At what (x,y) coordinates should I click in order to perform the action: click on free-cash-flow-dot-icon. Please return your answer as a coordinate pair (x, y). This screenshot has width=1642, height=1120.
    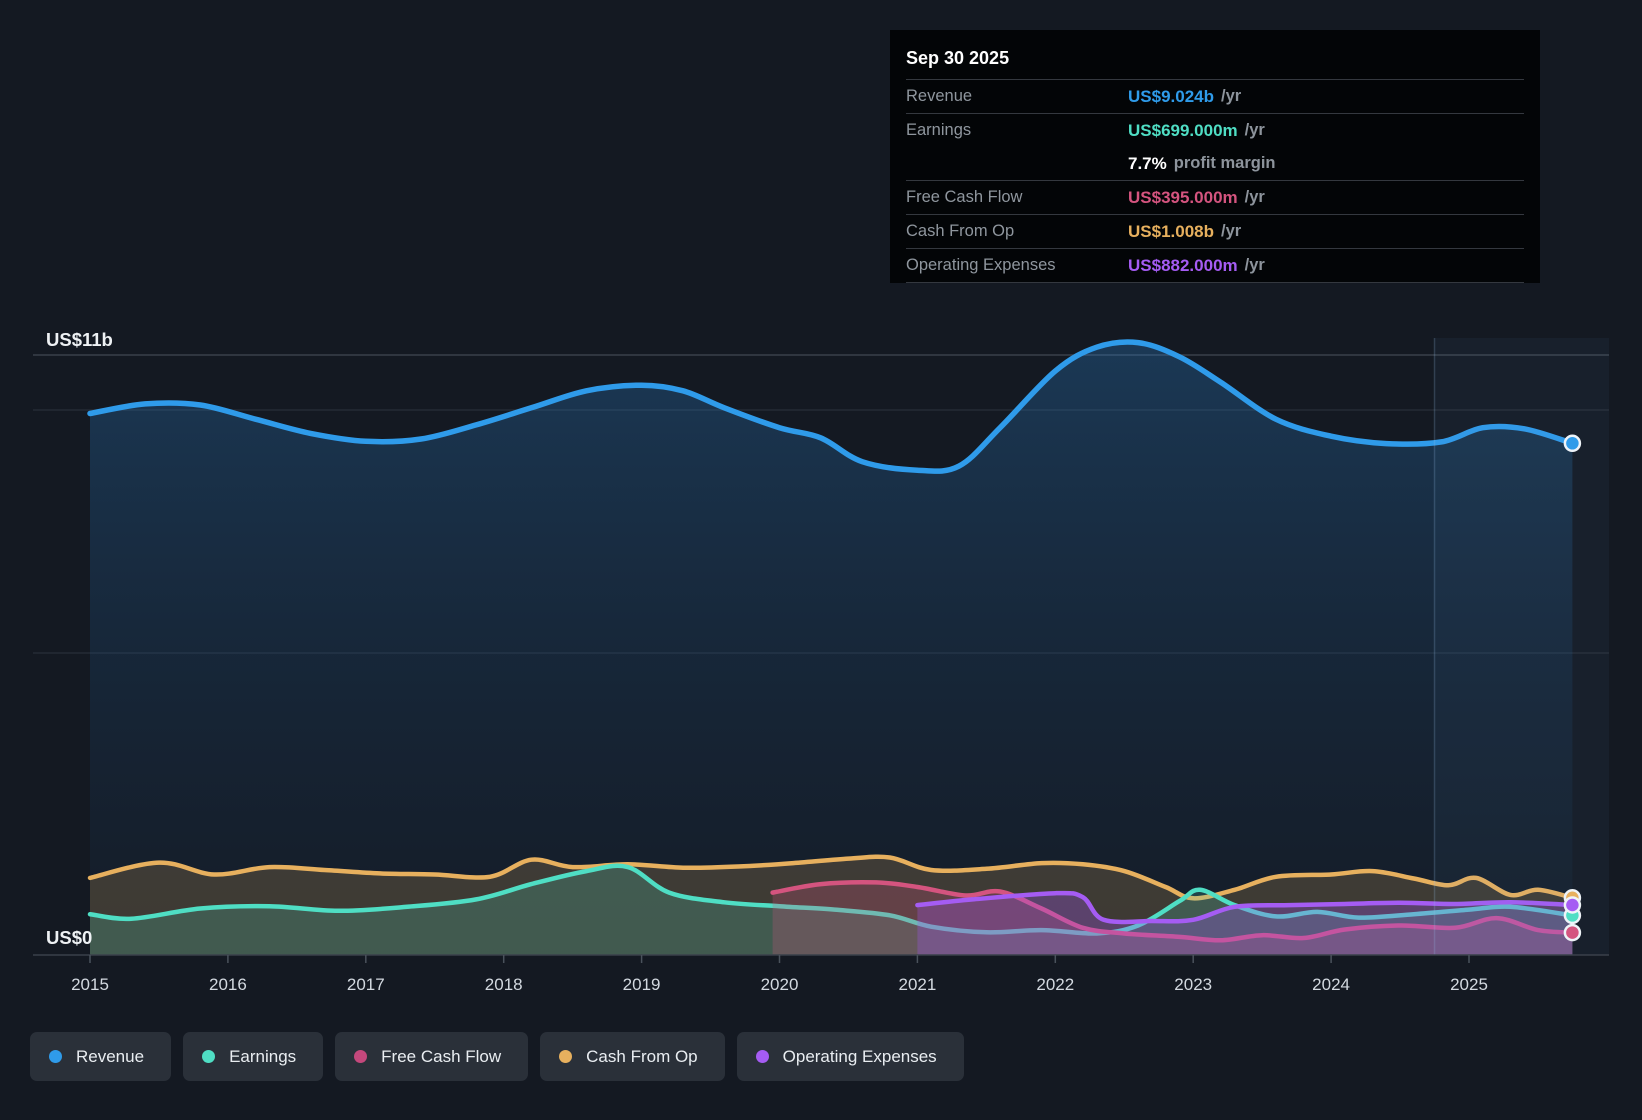
    Looking at the image, I should click on (361, 1056).